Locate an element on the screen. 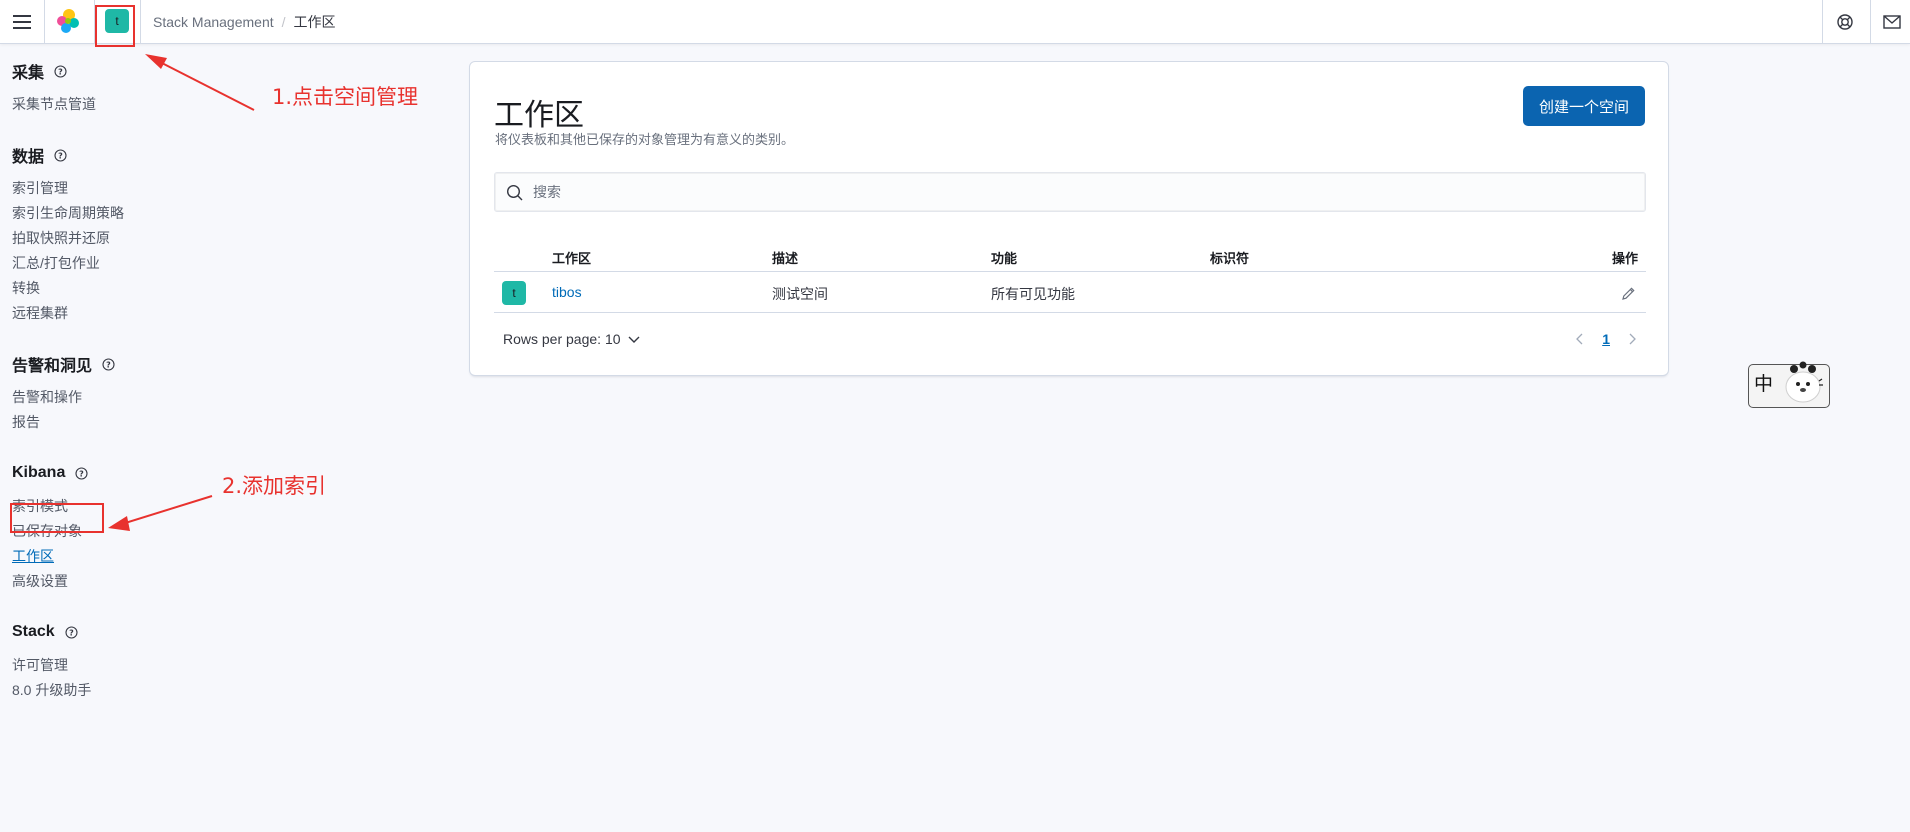 This screenshot has width=1910, height=832. ime-mascot-icon is located at coordinates (1803, 379).